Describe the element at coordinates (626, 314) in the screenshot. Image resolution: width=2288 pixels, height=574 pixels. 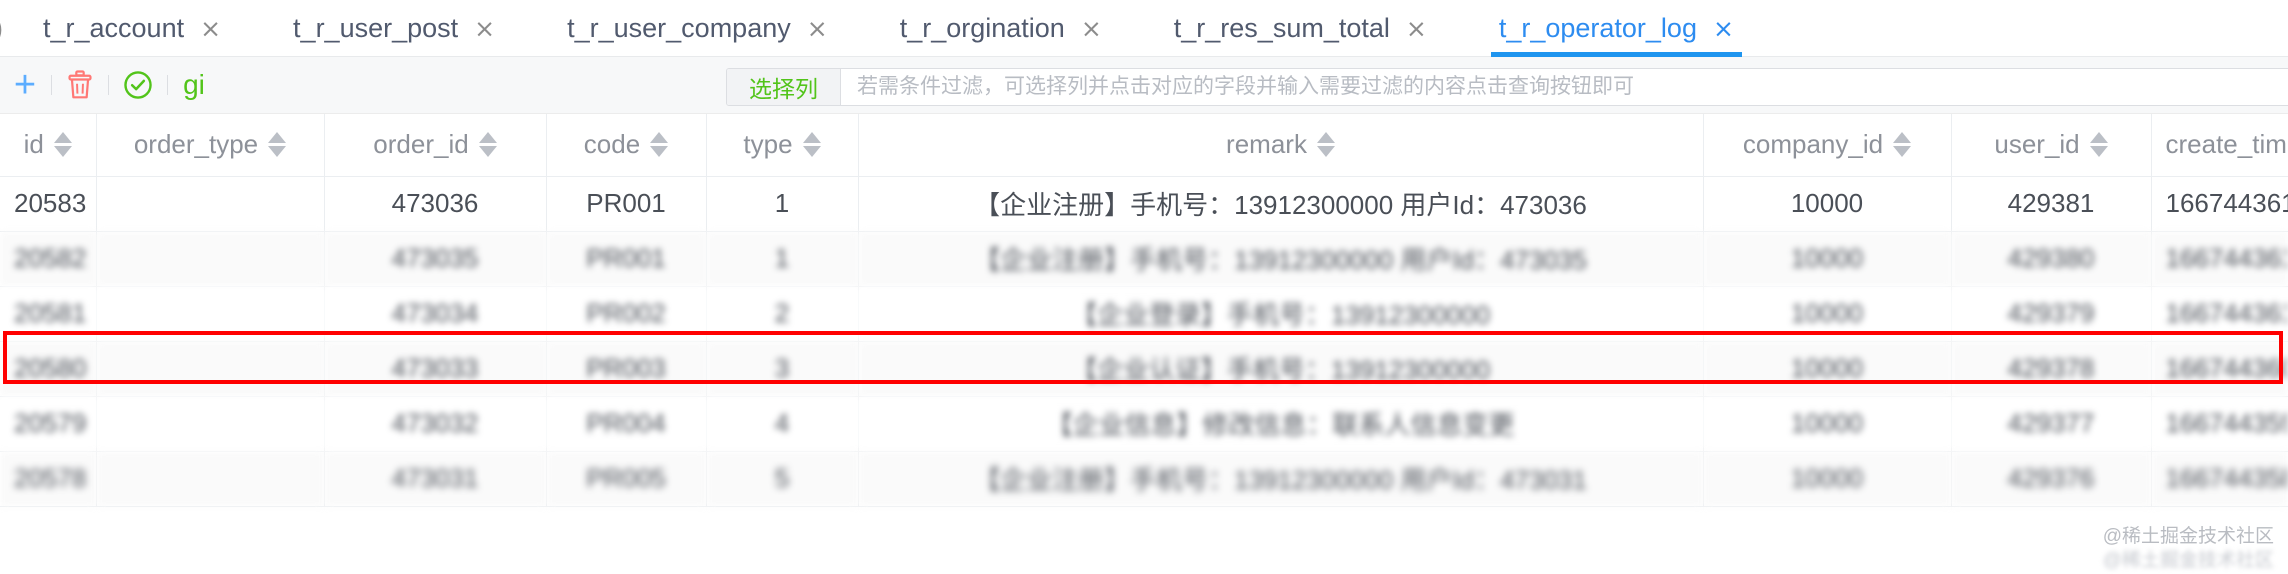
I see `cell-code: PR002` at that location.